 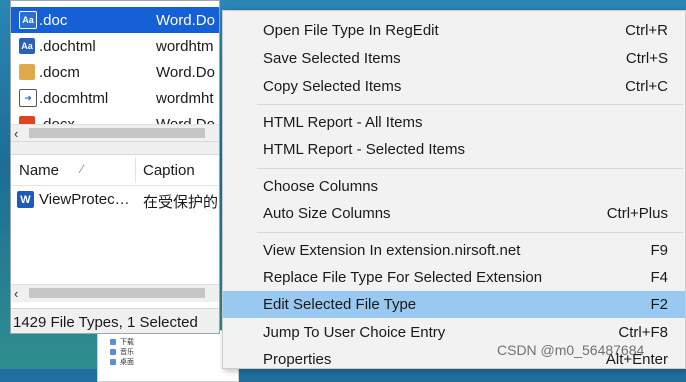 I want to click on upper-horizontal-scrollbar: ‹, so click(x=115, y=133).